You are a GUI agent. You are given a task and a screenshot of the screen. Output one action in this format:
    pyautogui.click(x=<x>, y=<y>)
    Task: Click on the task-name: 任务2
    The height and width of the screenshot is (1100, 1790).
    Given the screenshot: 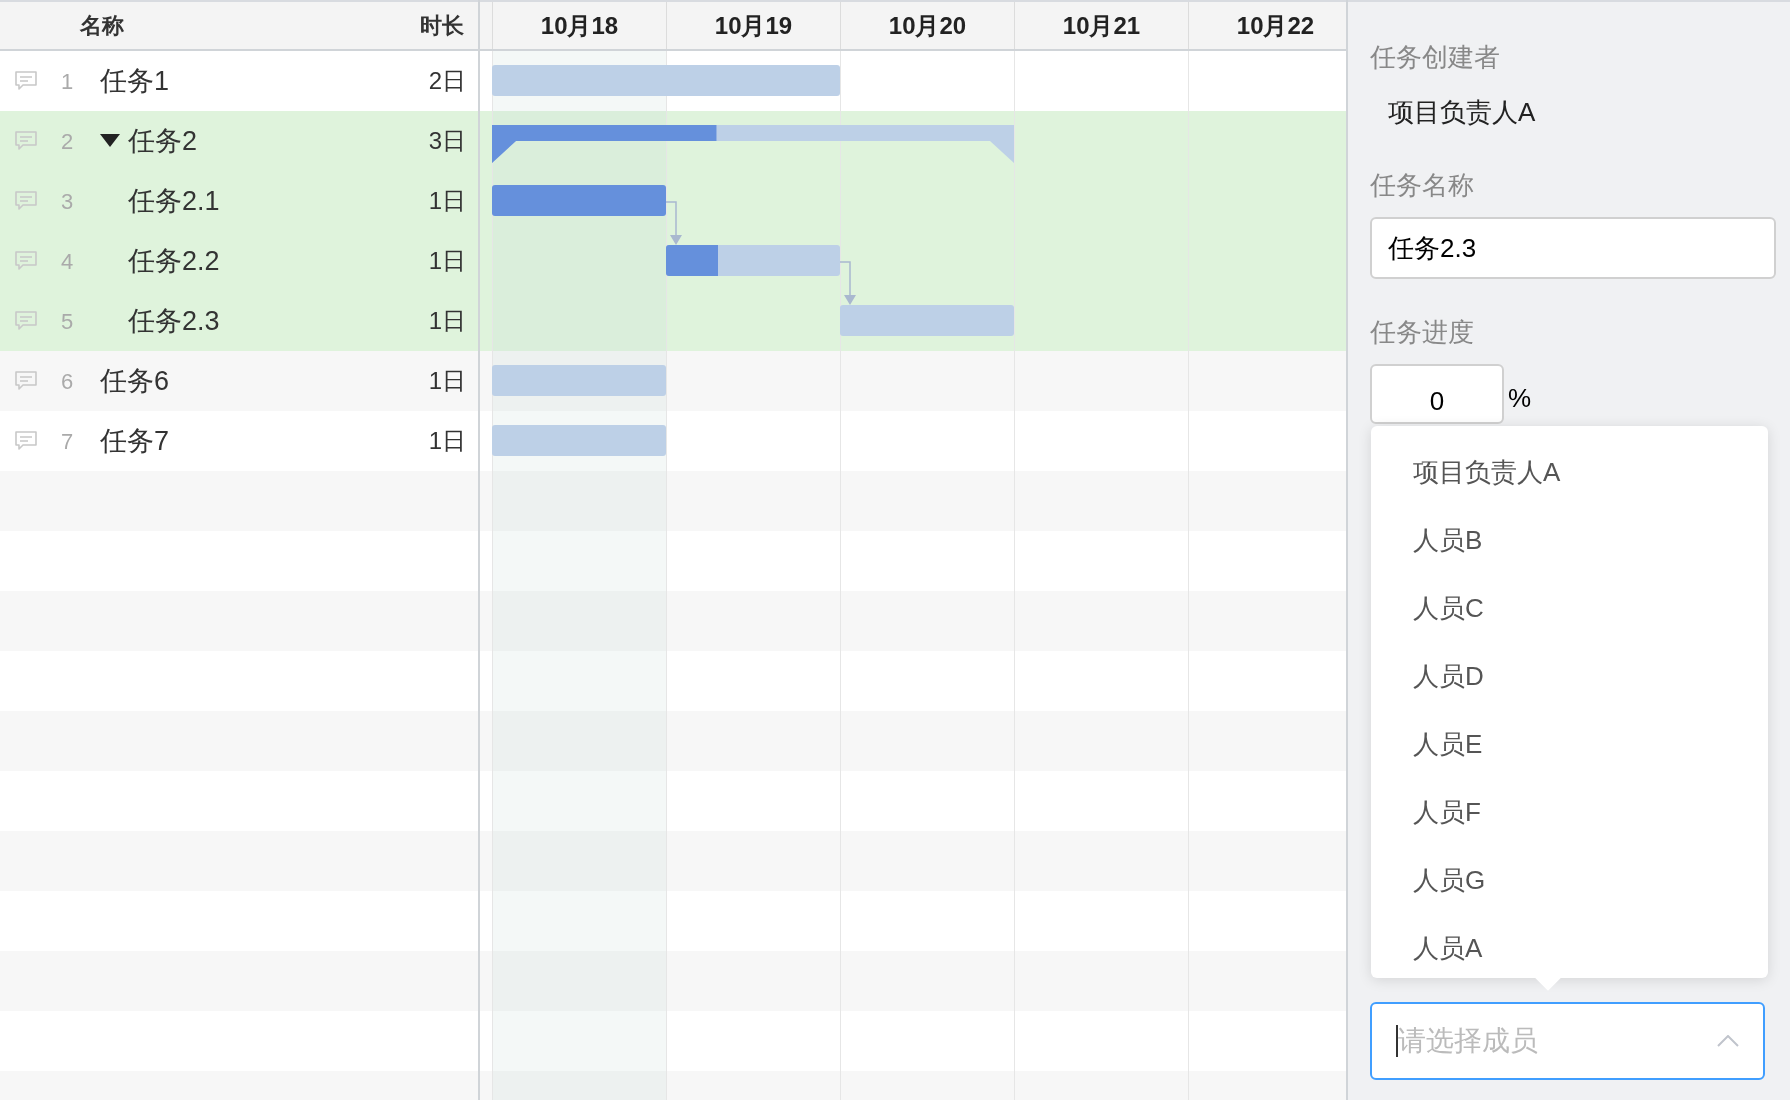 What is the action you would take?
    pyautogui.click(x=163, y=141)
    